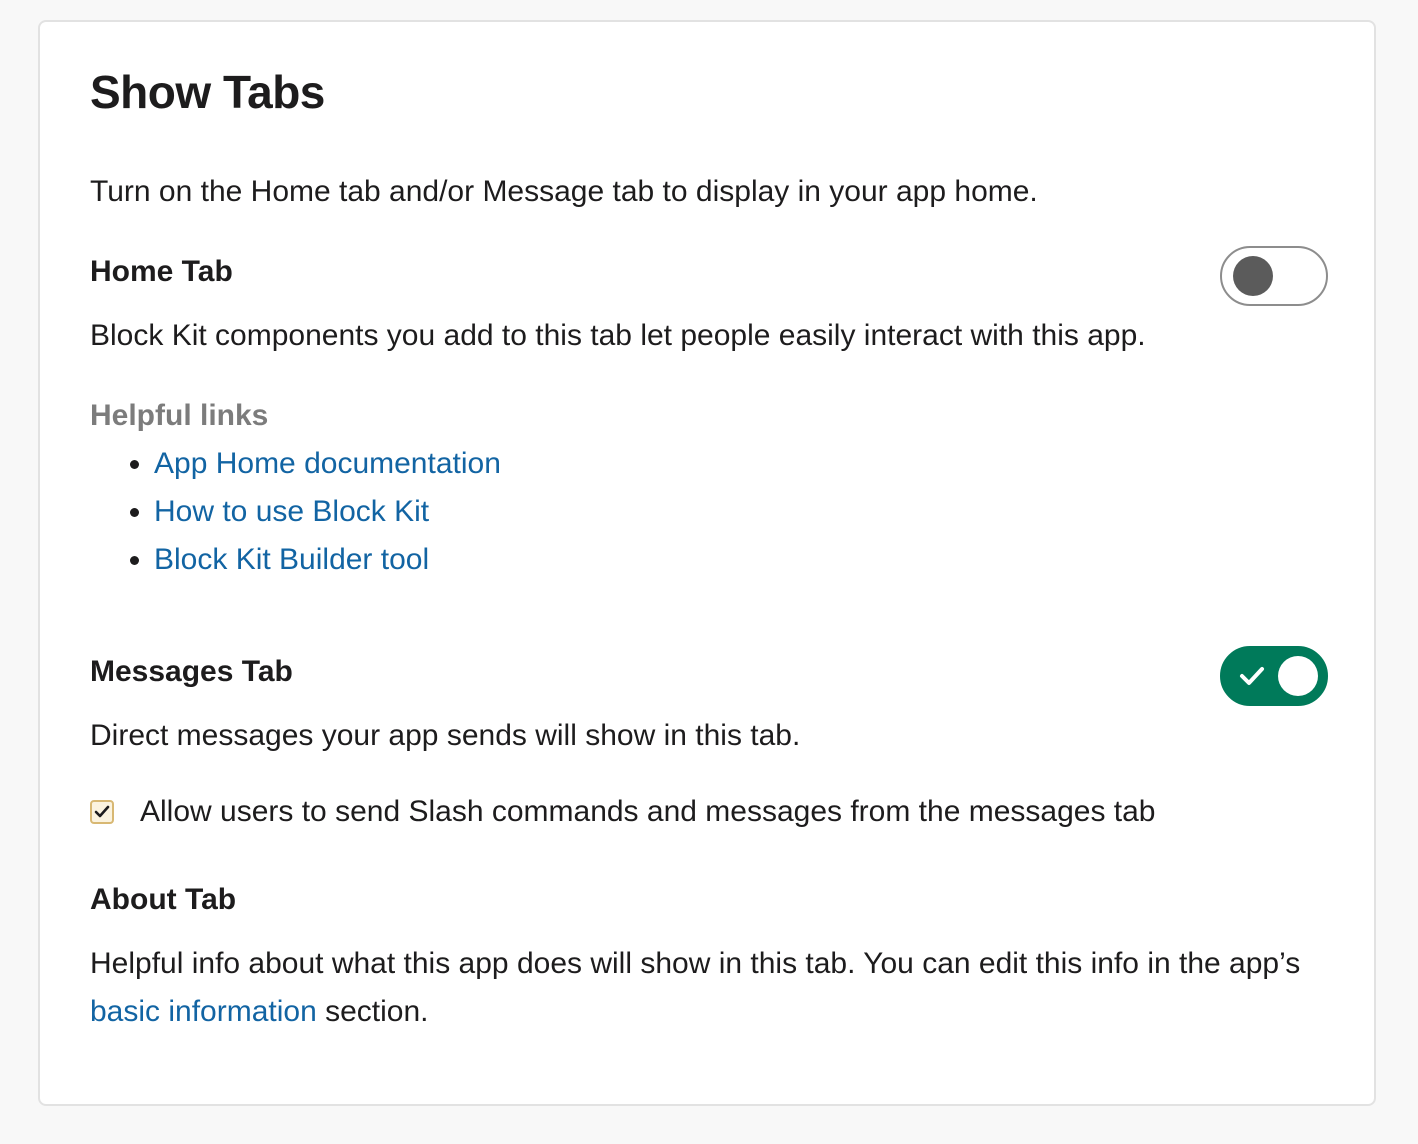  I want to click on about-tab-description-suffix: section., so click(372, 1011).